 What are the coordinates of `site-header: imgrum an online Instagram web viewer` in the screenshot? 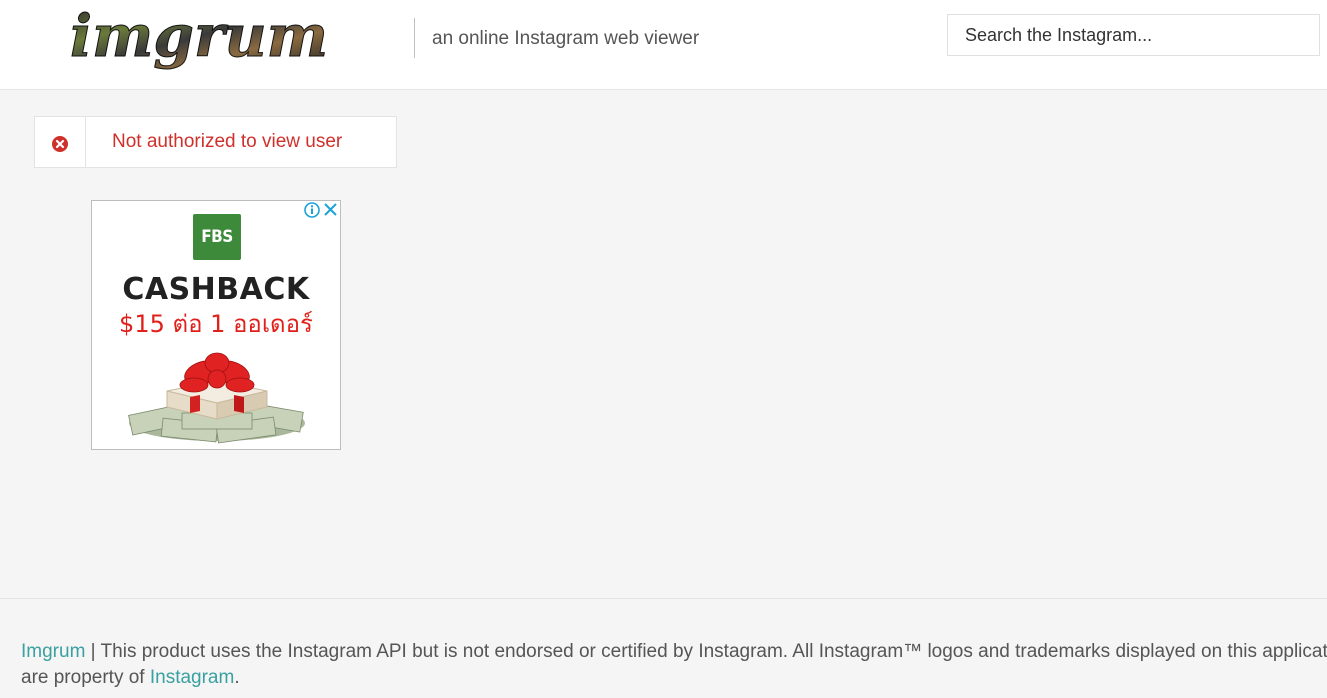 It's located at (663, 45).